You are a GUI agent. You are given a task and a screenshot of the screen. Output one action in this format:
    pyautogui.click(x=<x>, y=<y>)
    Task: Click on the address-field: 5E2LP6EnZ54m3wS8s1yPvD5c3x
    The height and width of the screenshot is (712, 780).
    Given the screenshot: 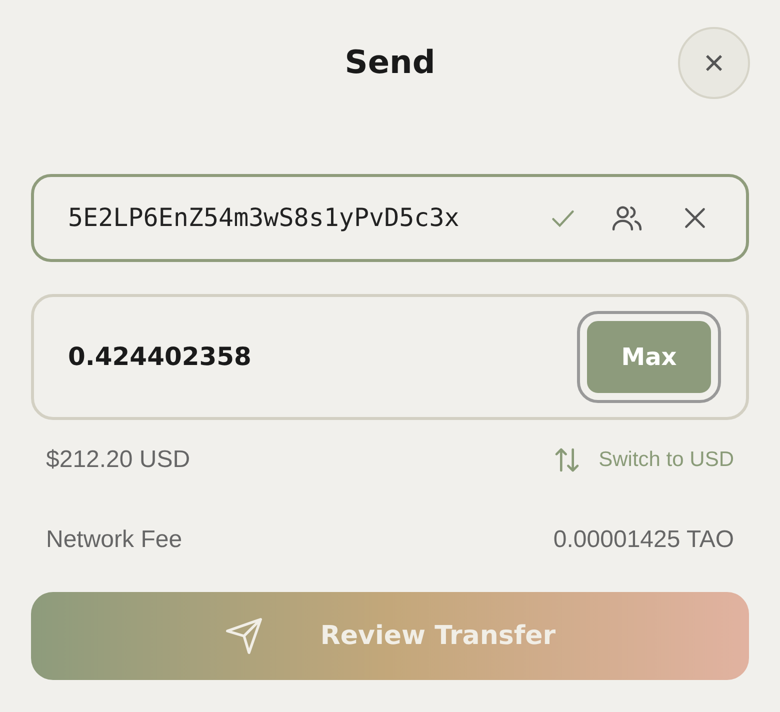 What is the action you would take?
    pyautogui.click(x=390, y=218)
    